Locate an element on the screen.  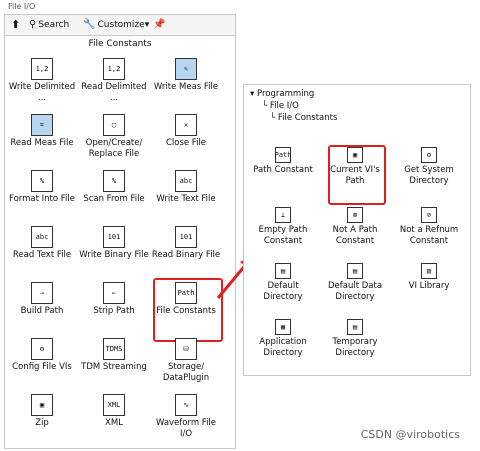
palette-item-not-a-refnum-constant: ⊘ Not a Refnum Constant is located at coordinates (429, 227).